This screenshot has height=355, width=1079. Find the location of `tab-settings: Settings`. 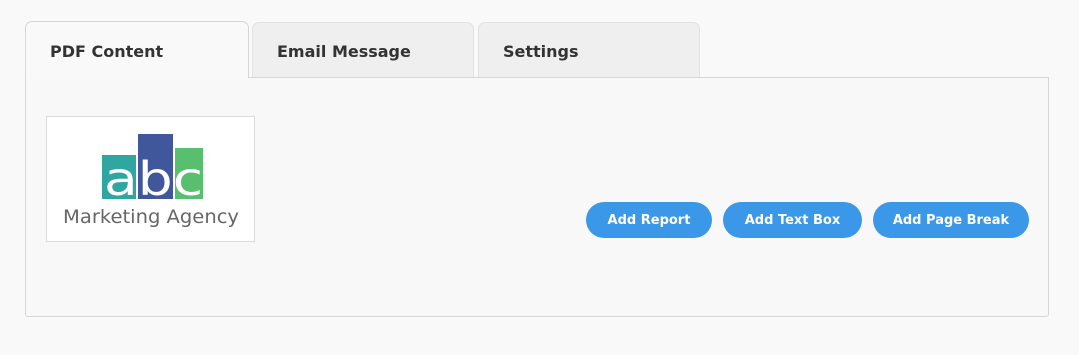

tab-settings: Settings is located at coordinates (589, 49).